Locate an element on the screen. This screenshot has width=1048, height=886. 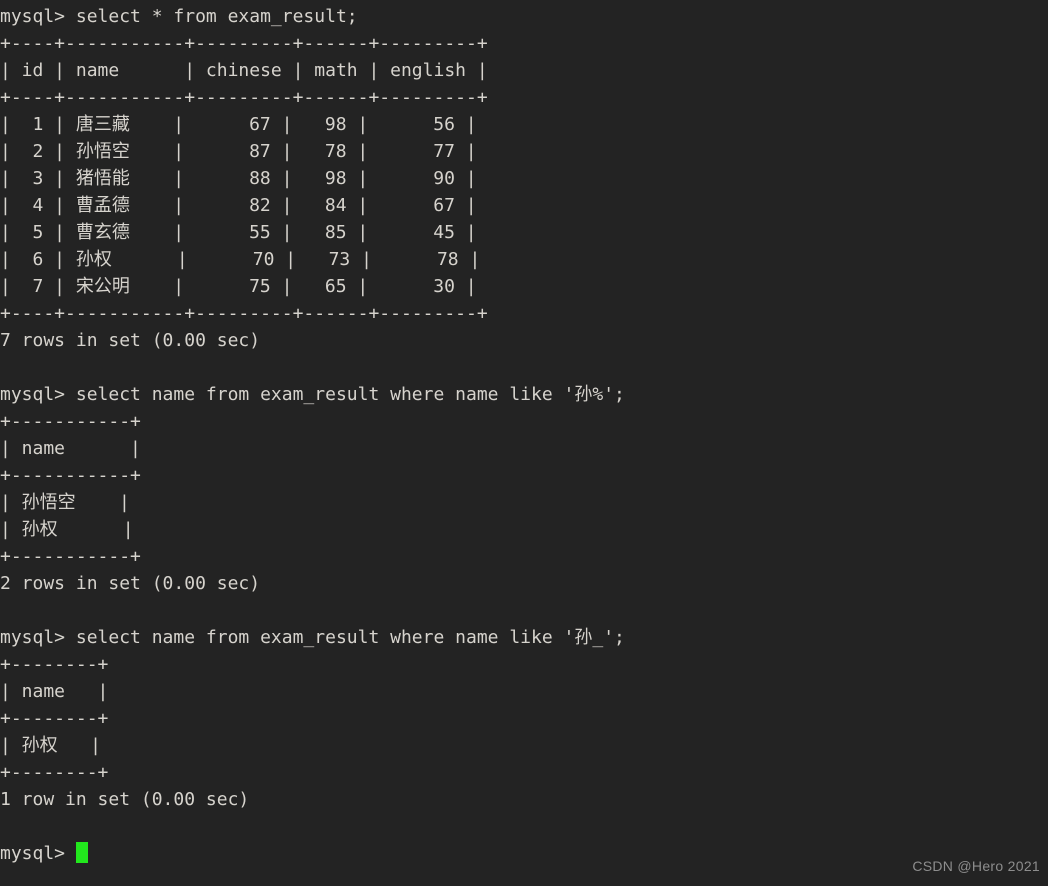
table-header-row: | id | name | chinese | math | english | is located at coordinates (244, 70).